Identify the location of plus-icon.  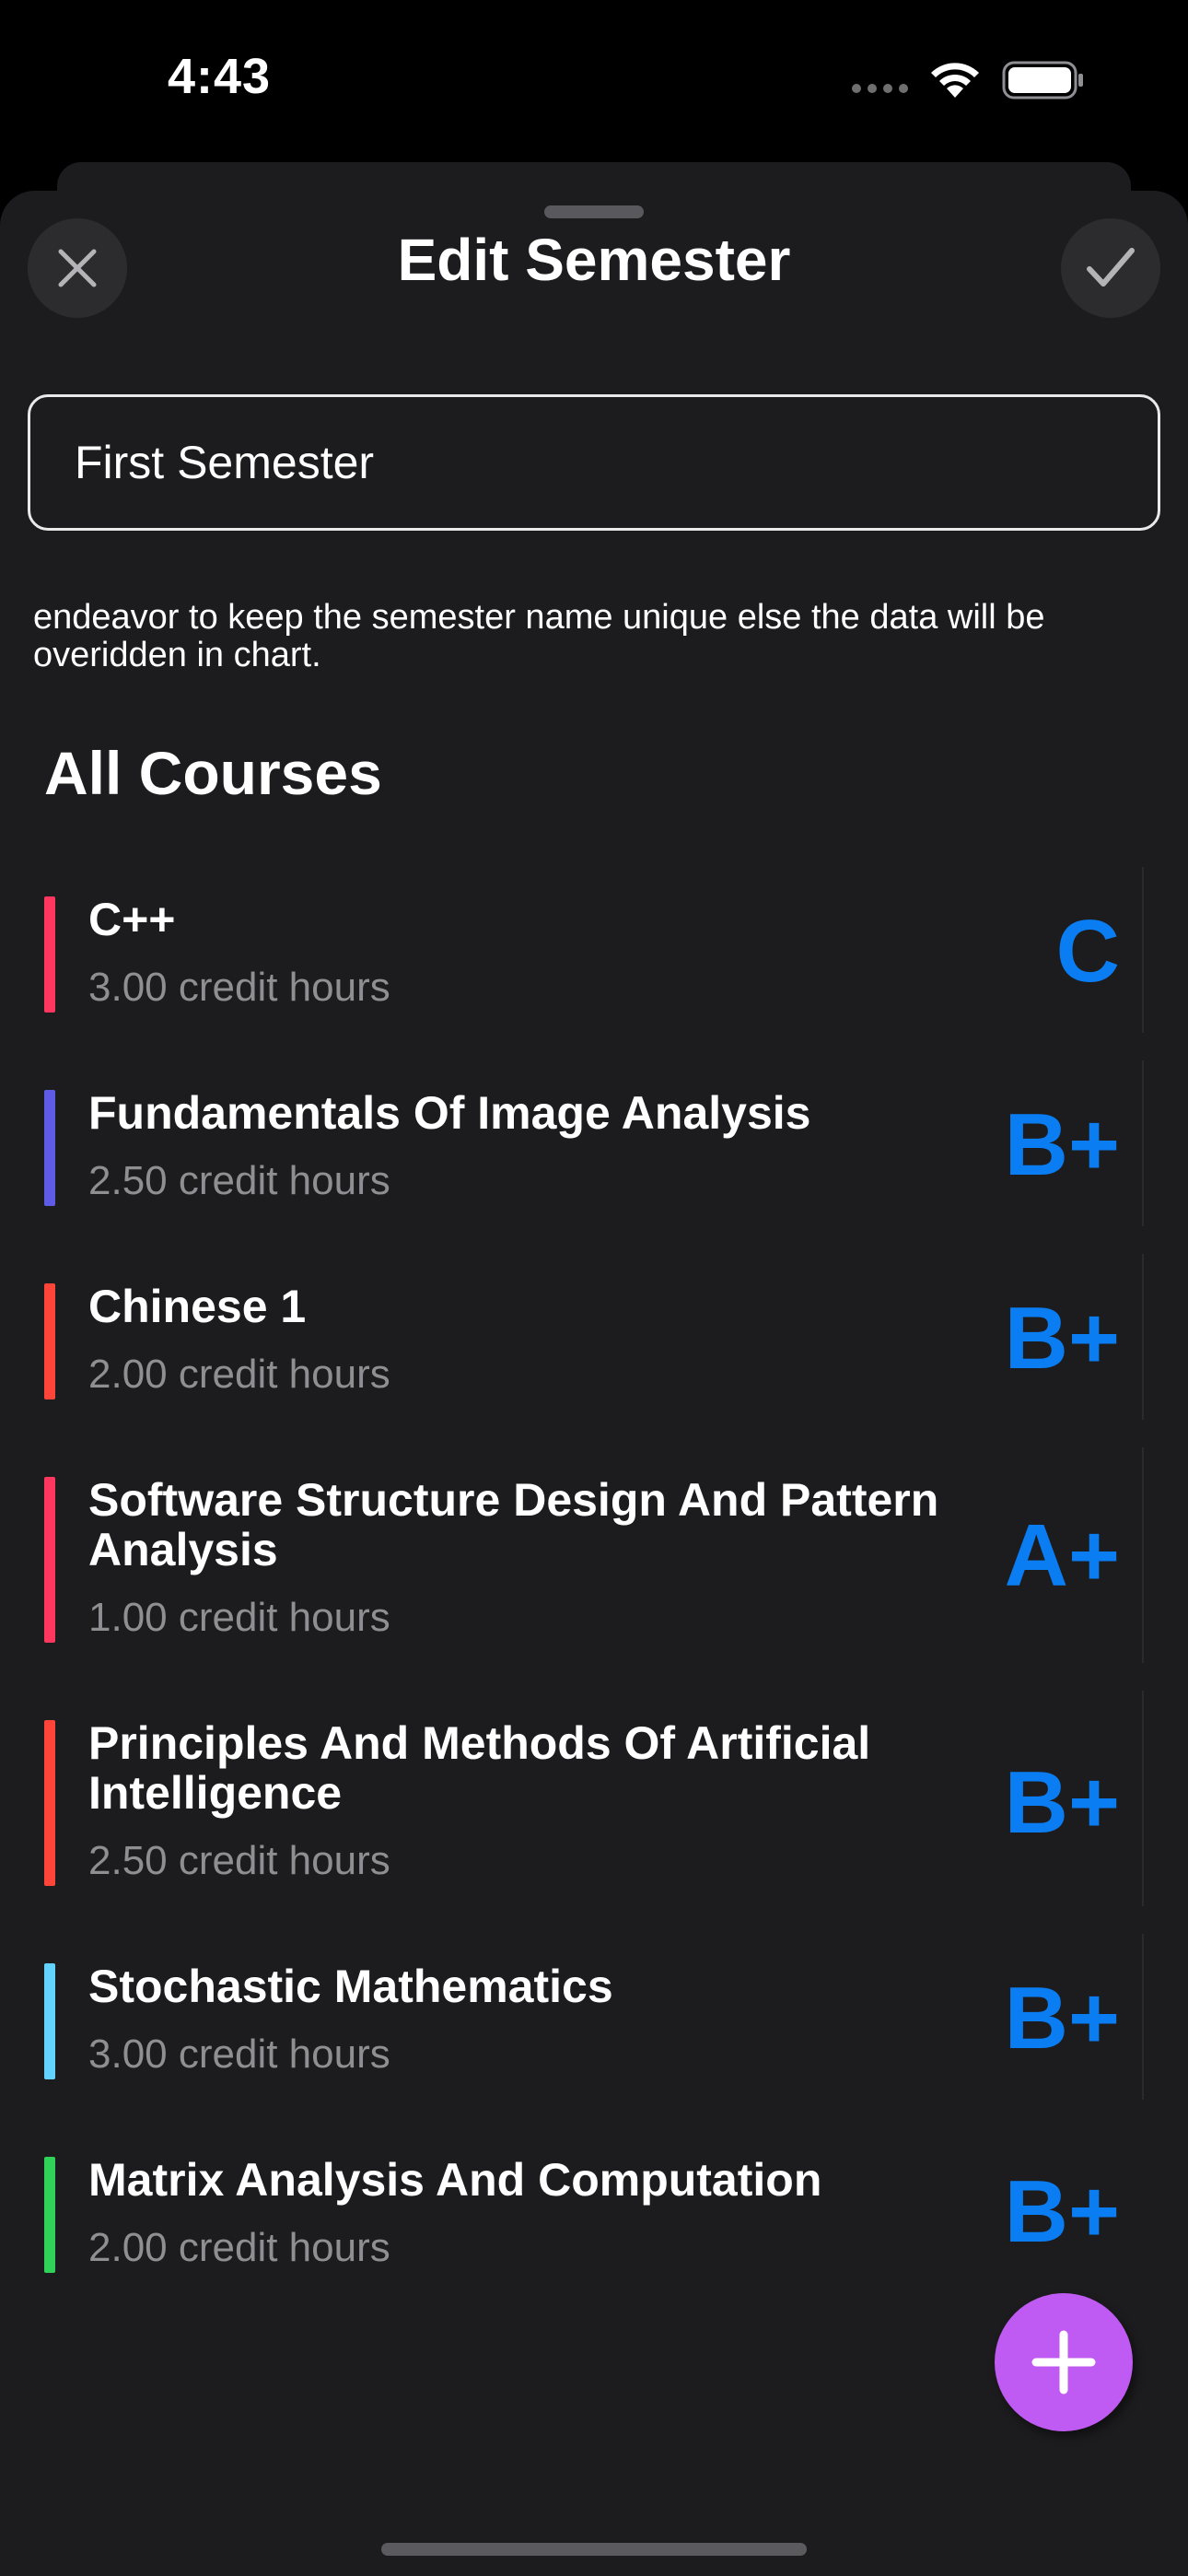
(1063, 2362).